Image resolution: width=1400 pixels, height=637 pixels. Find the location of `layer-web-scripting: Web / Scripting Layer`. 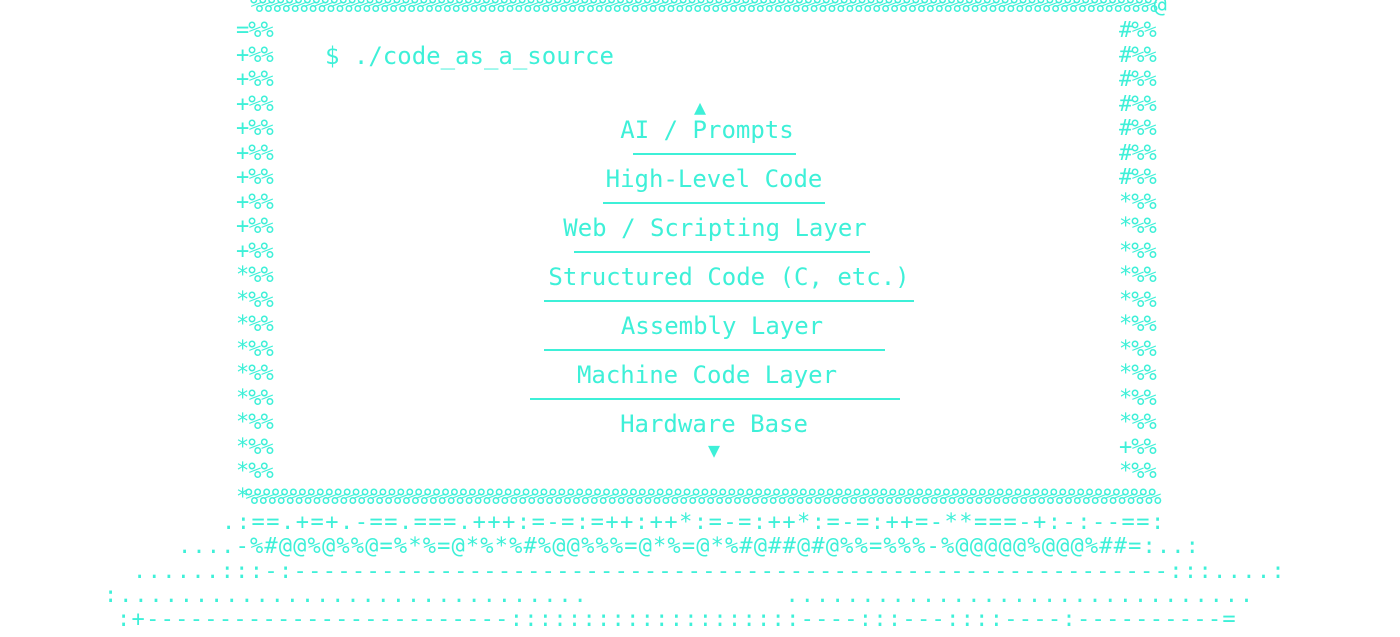

layer-web-scripting: Web / Scripting Layer is located at coordinates (715, 228).